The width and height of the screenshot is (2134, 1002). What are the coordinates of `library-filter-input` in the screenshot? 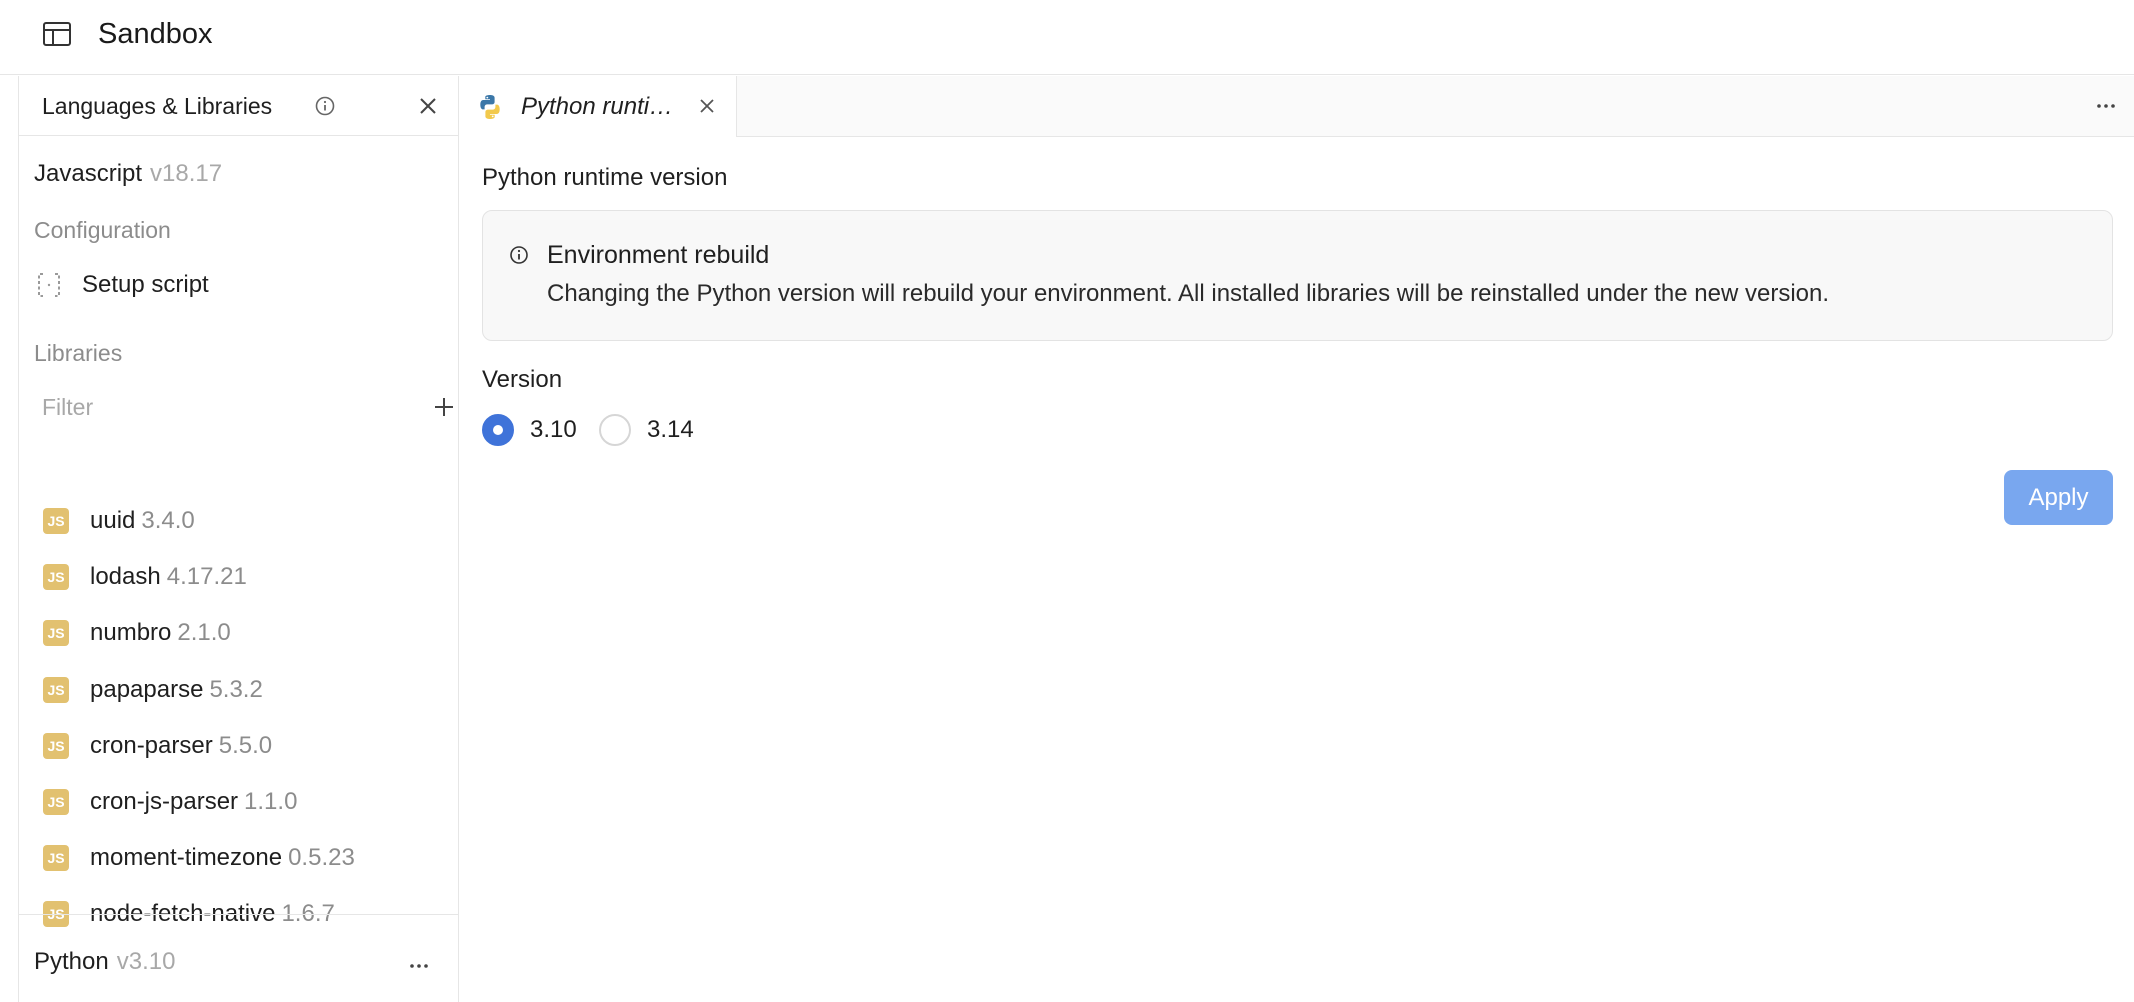 It's located at (209, 407).